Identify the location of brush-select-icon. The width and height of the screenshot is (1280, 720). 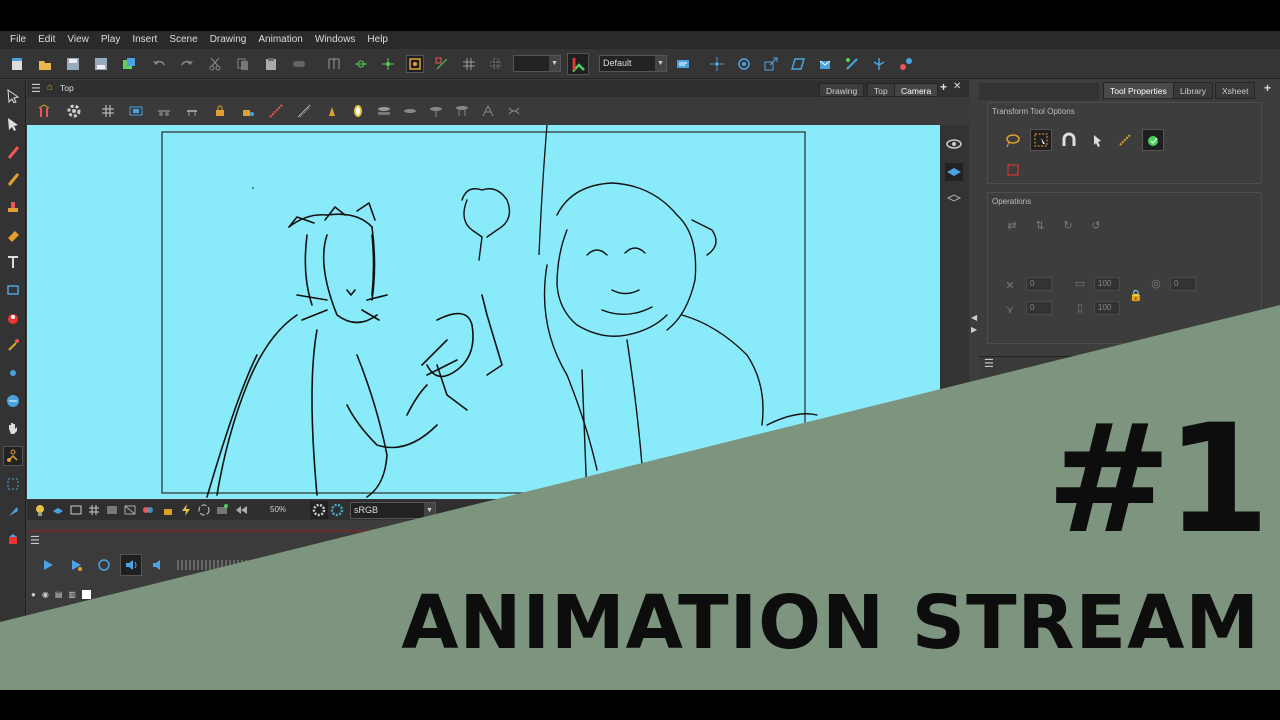
(1125, 140).